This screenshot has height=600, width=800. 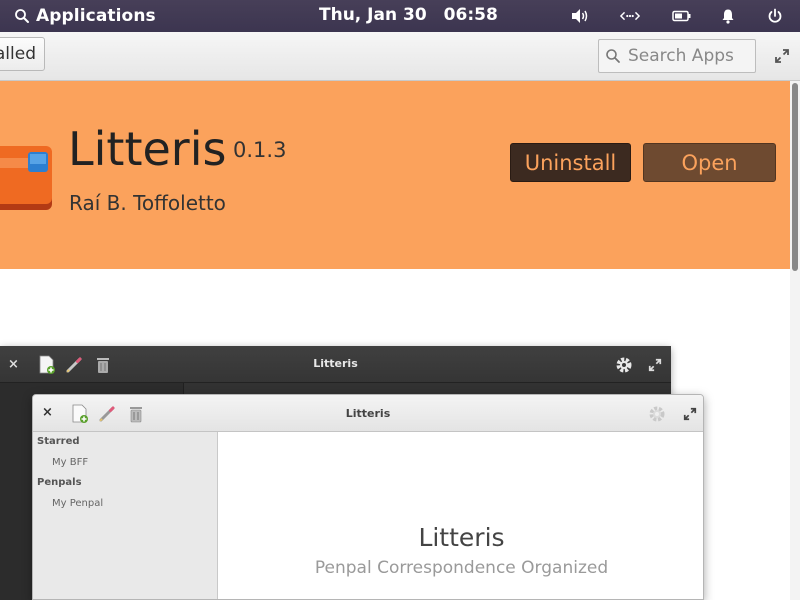 What do you see at coordinates (630, 16) in the screenshot?
I see `network-icon` at bounding box center [630, 16].